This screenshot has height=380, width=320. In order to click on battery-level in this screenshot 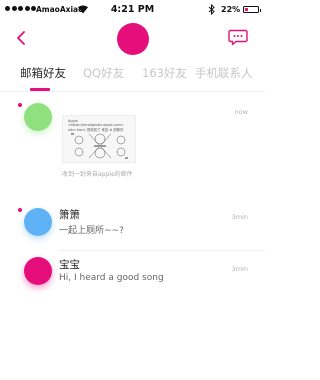, I will do `click(246, 9)`.